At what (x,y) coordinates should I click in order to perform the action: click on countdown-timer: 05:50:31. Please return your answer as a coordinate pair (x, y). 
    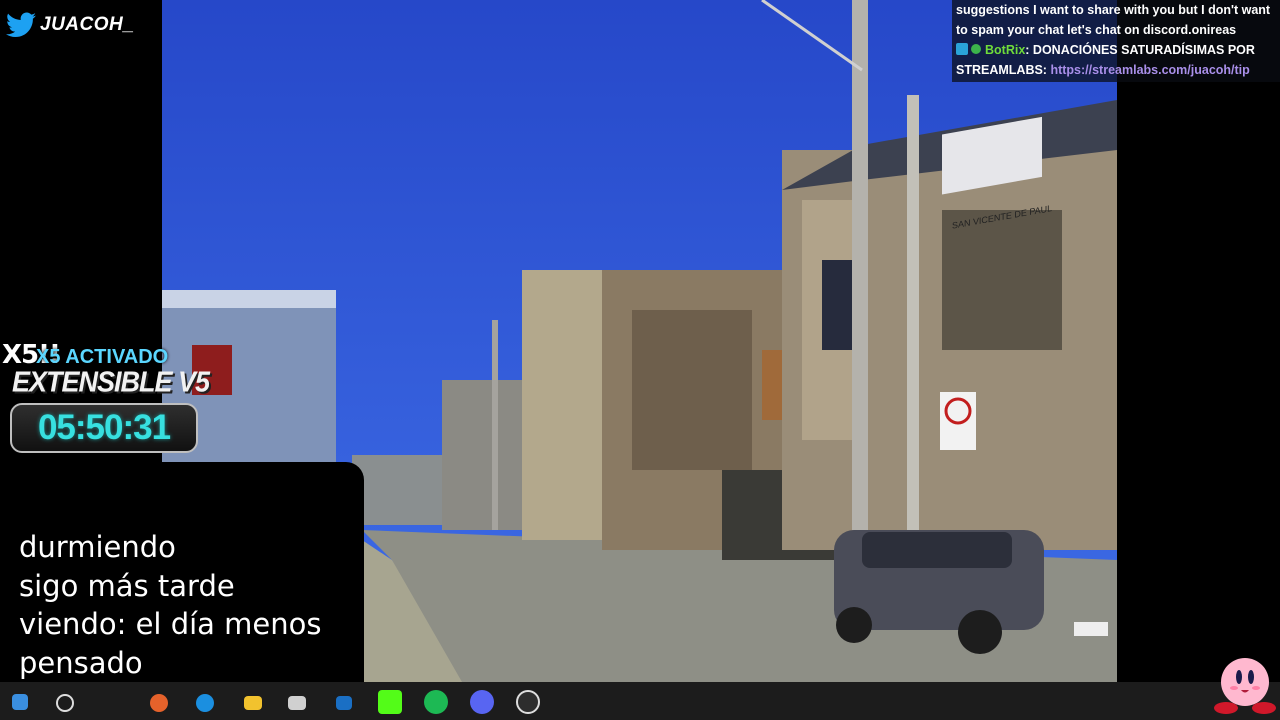
    Looking at the image, I should click on (104, 428).